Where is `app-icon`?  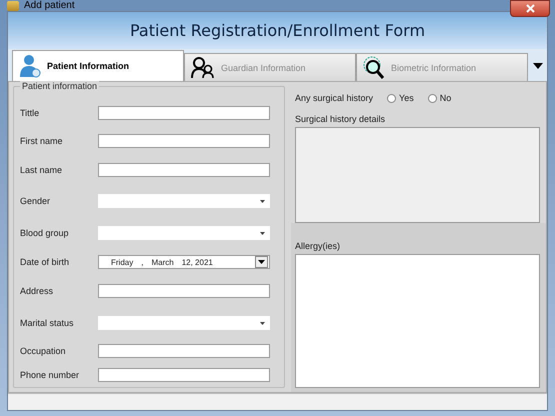 app-icon is located at coordinates (13, 5).